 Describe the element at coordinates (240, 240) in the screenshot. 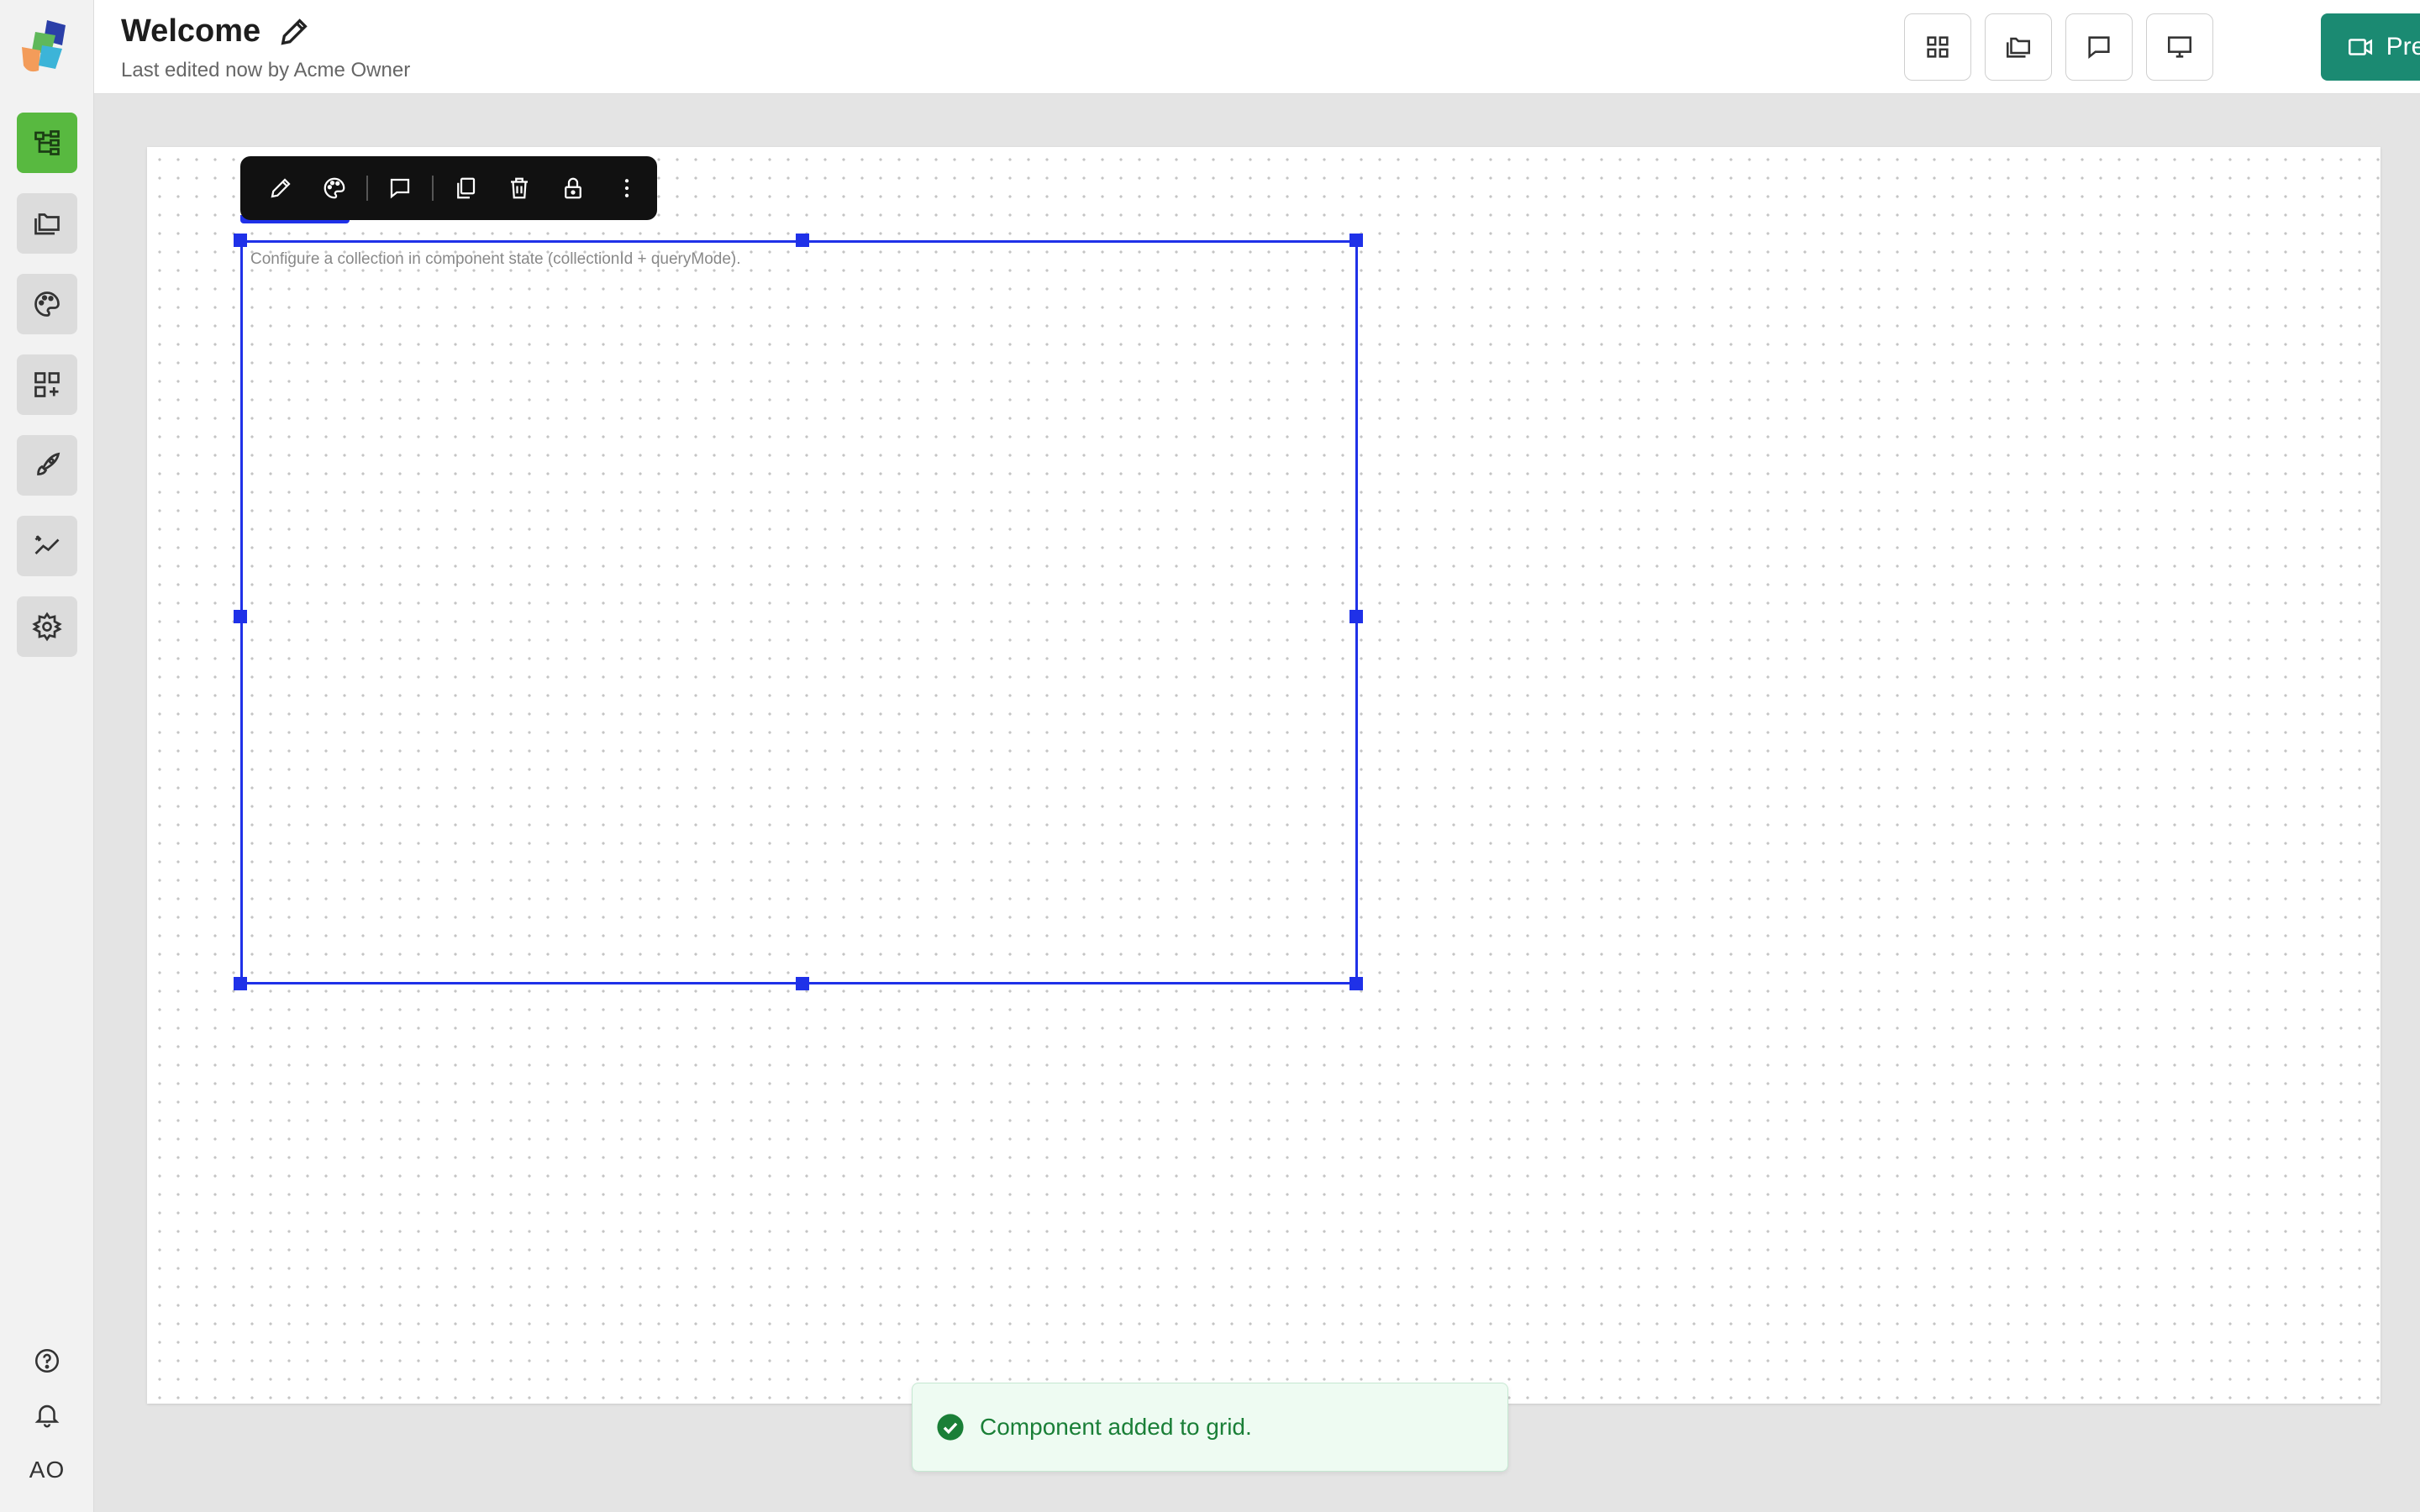

I see `resize-handle-top-left` at that location.